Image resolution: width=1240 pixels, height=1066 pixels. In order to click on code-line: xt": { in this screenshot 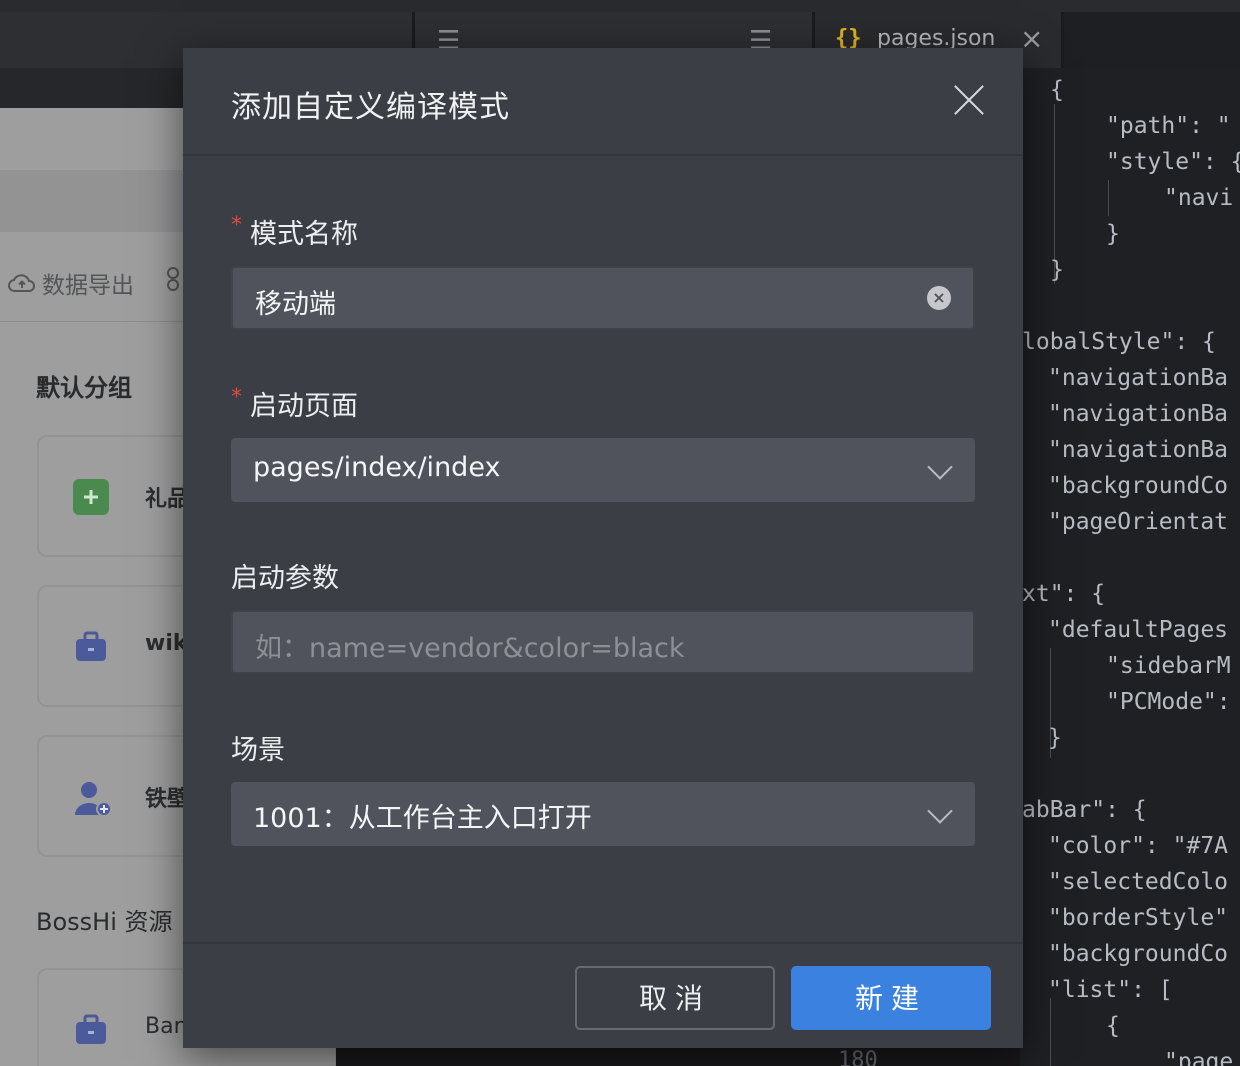, I will do `click(1064, 594)`.